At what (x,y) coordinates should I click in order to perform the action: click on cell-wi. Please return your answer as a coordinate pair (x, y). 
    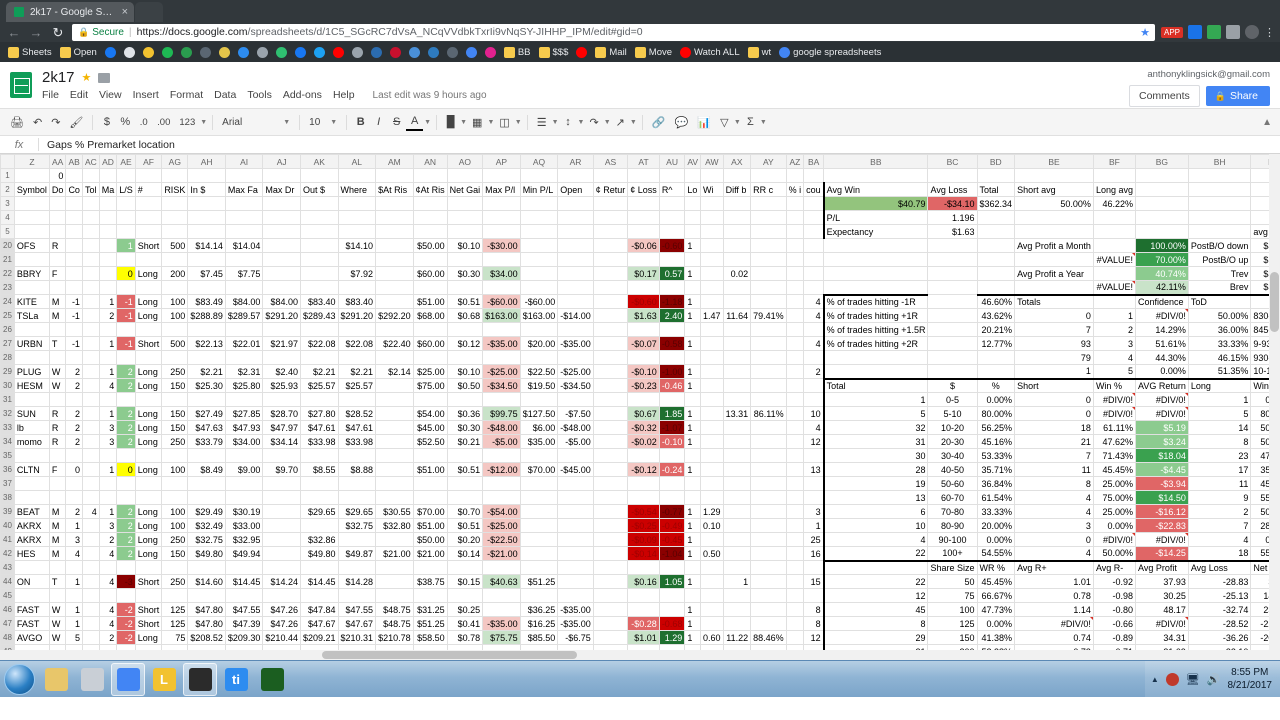
    Looking at the image, I should click on (737, 525).